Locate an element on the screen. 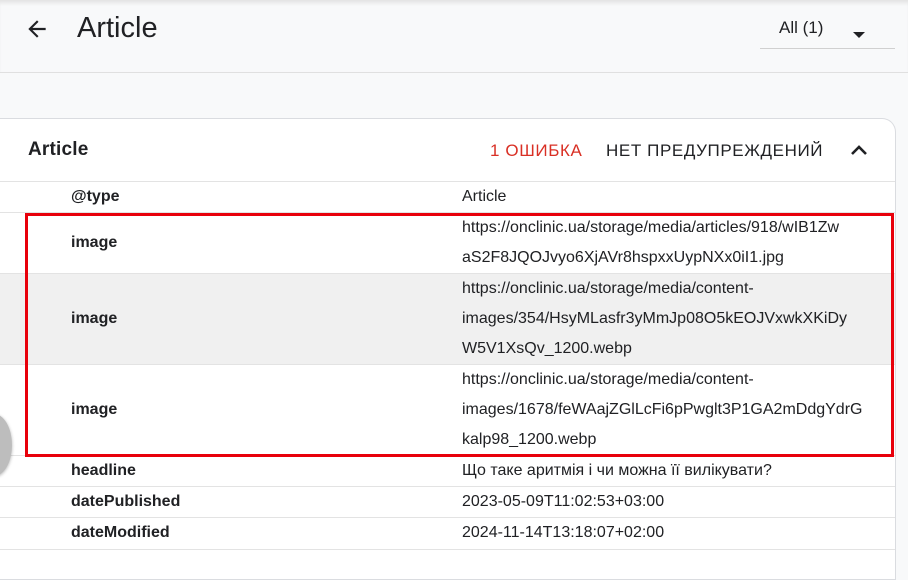 This screenshot has width=908, height=580. chevron-up-icon is located at coordinates (859, 152).